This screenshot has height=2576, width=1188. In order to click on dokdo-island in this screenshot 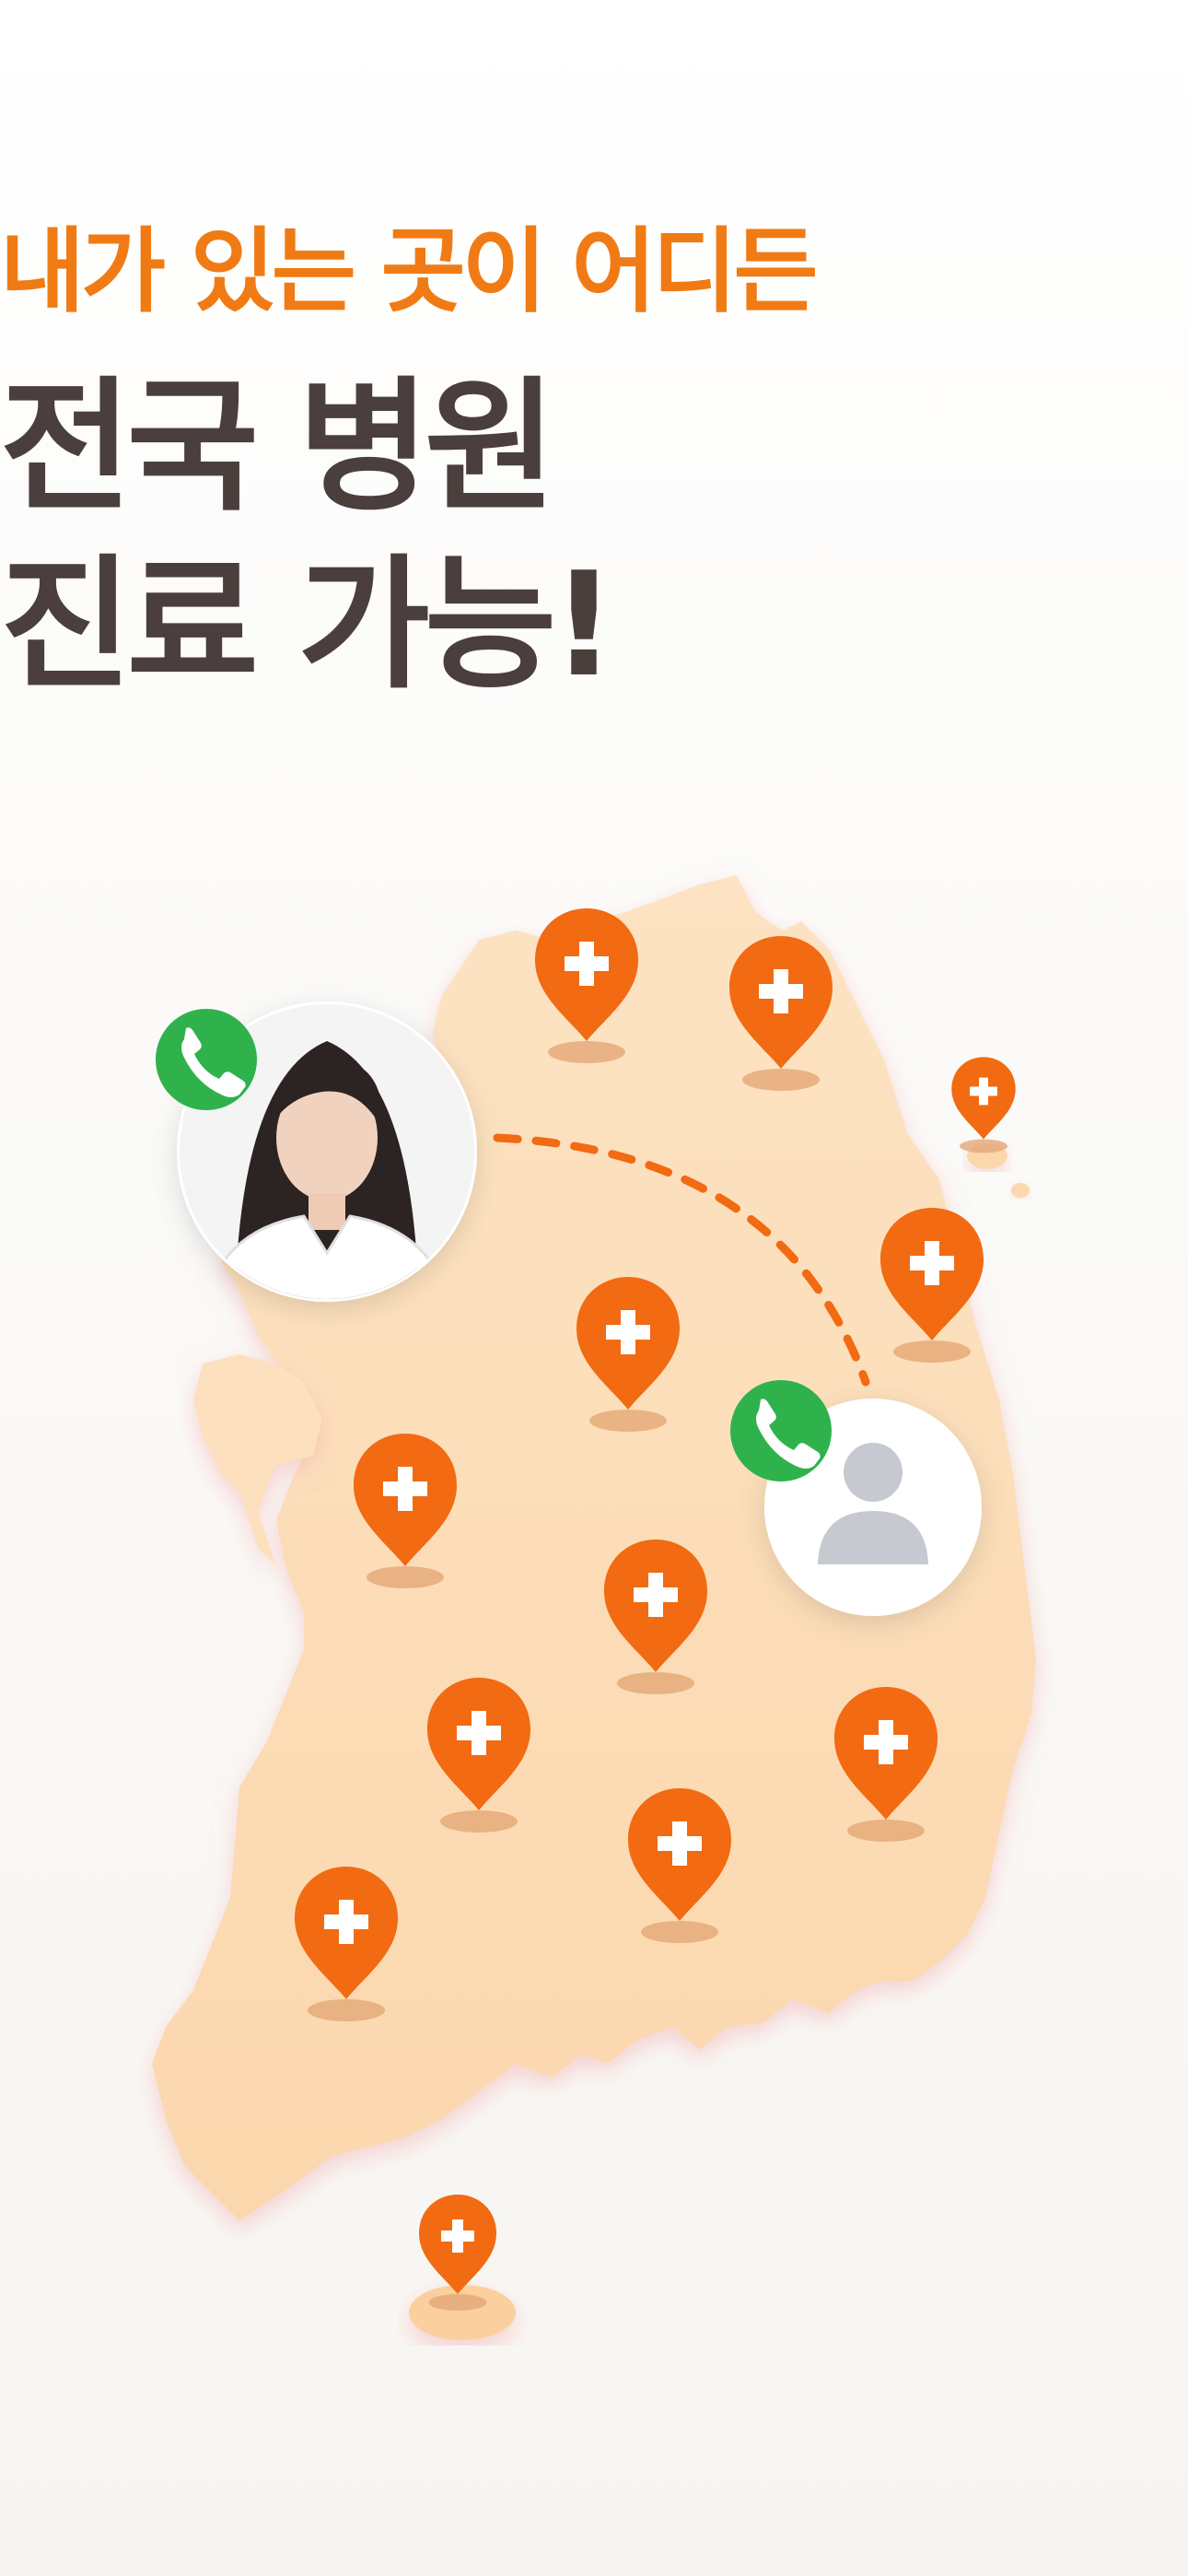, I will do `click(1020, 1190)`.